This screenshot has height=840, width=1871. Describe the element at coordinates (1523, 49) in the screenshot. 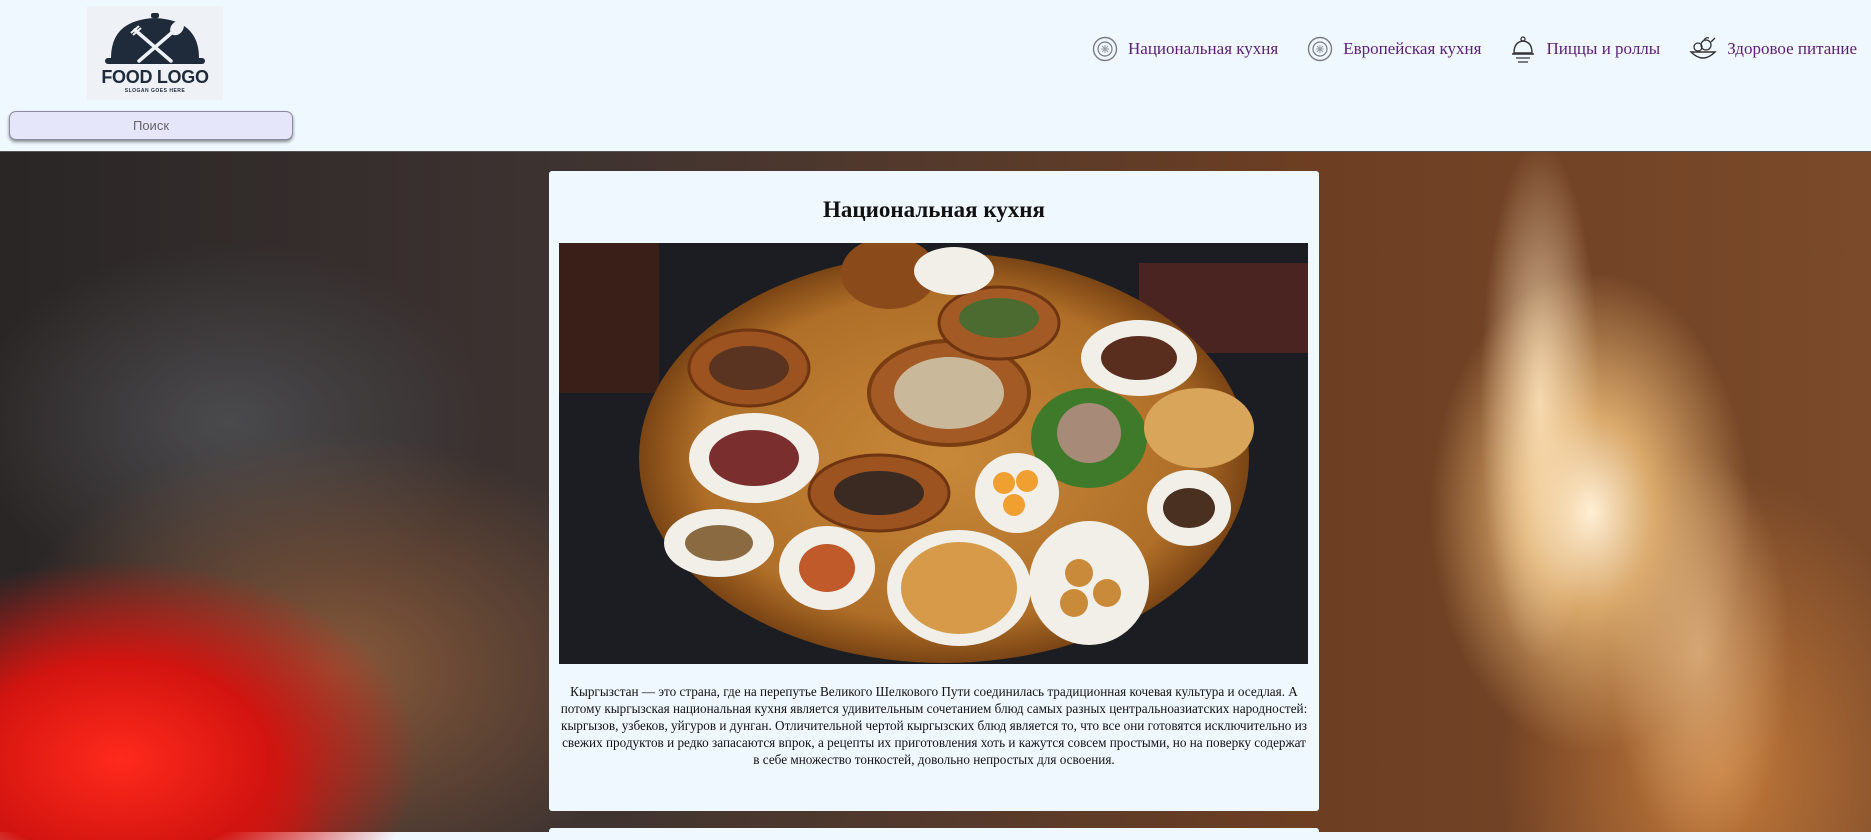

I see `serving-dish-icon` at that location.